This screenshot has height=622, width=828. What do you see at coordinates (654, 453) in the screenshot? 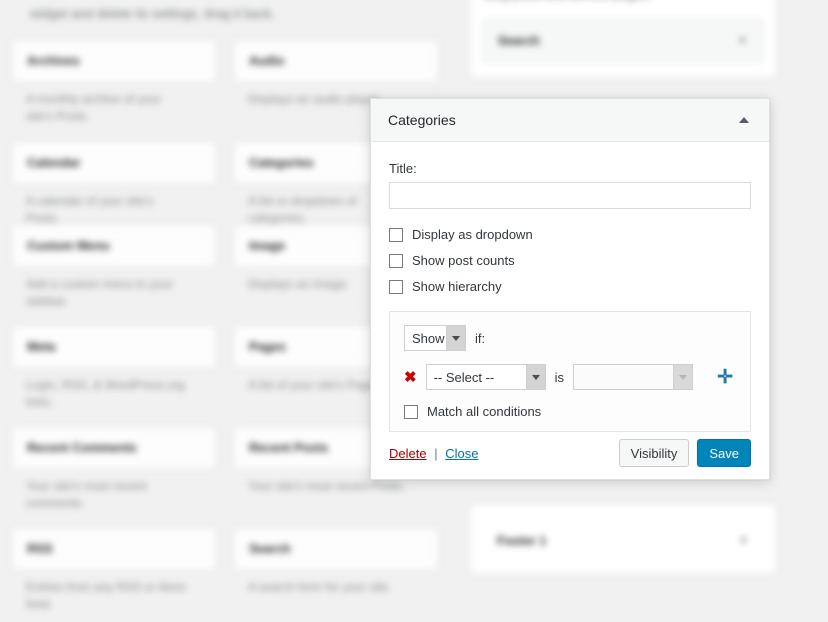
I see `visibility-button: Visibility` at bounding box center [654, 453].